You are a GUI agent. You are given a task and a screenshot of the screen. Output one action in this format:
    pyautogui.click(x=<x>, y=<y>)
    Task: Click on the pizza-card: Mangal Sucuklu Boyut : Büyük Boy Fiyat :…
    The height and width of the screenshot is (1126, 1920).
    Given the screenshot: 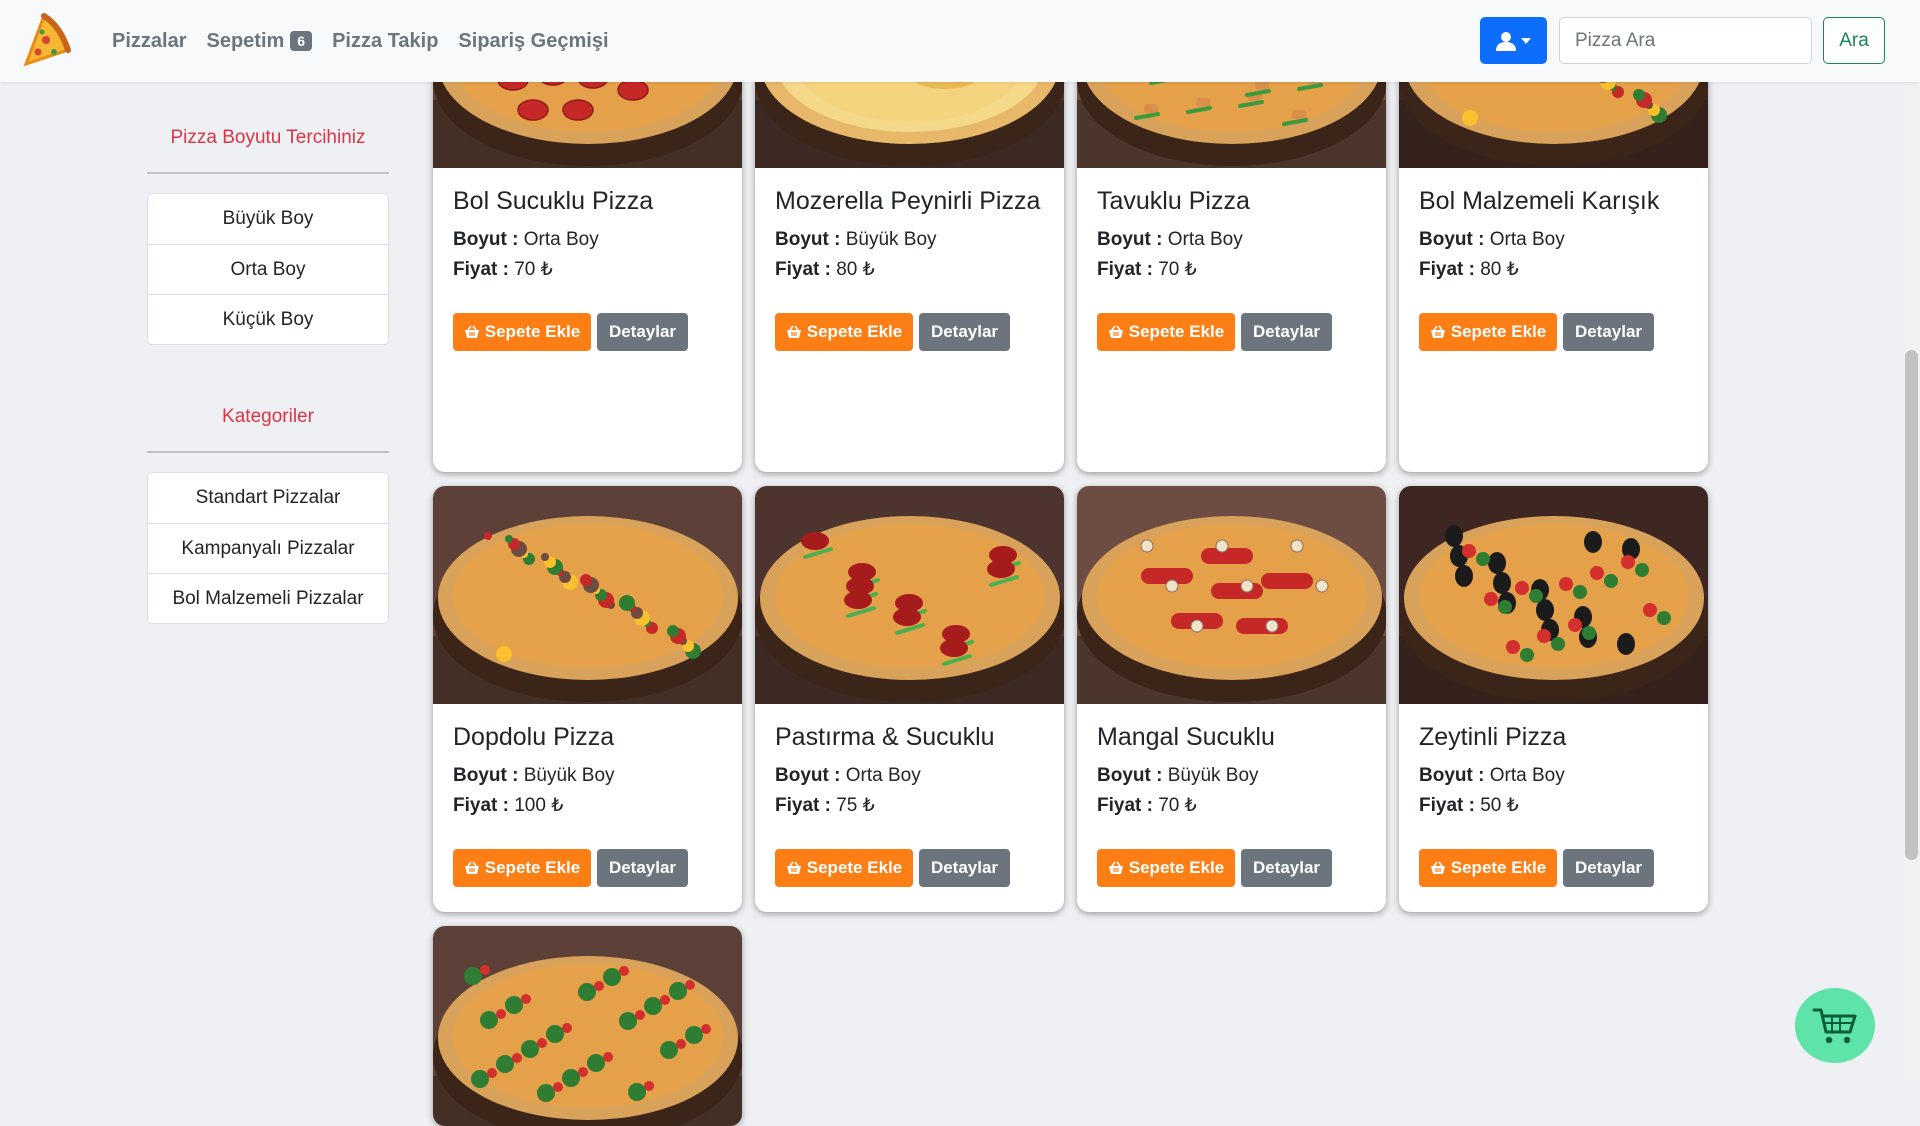 What is the action you would take?
    pyautogui.click(x=1231, y=699)
    